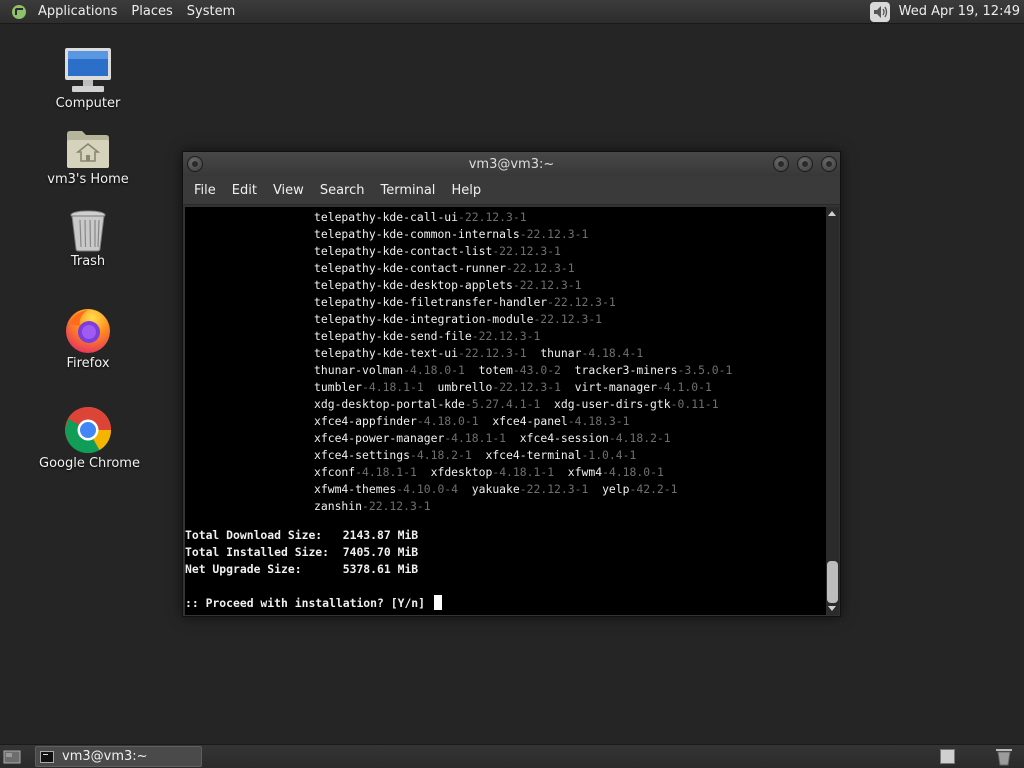 The image size is (1024, 768). I want to click on package-name: umbrello, so click(465, 387).